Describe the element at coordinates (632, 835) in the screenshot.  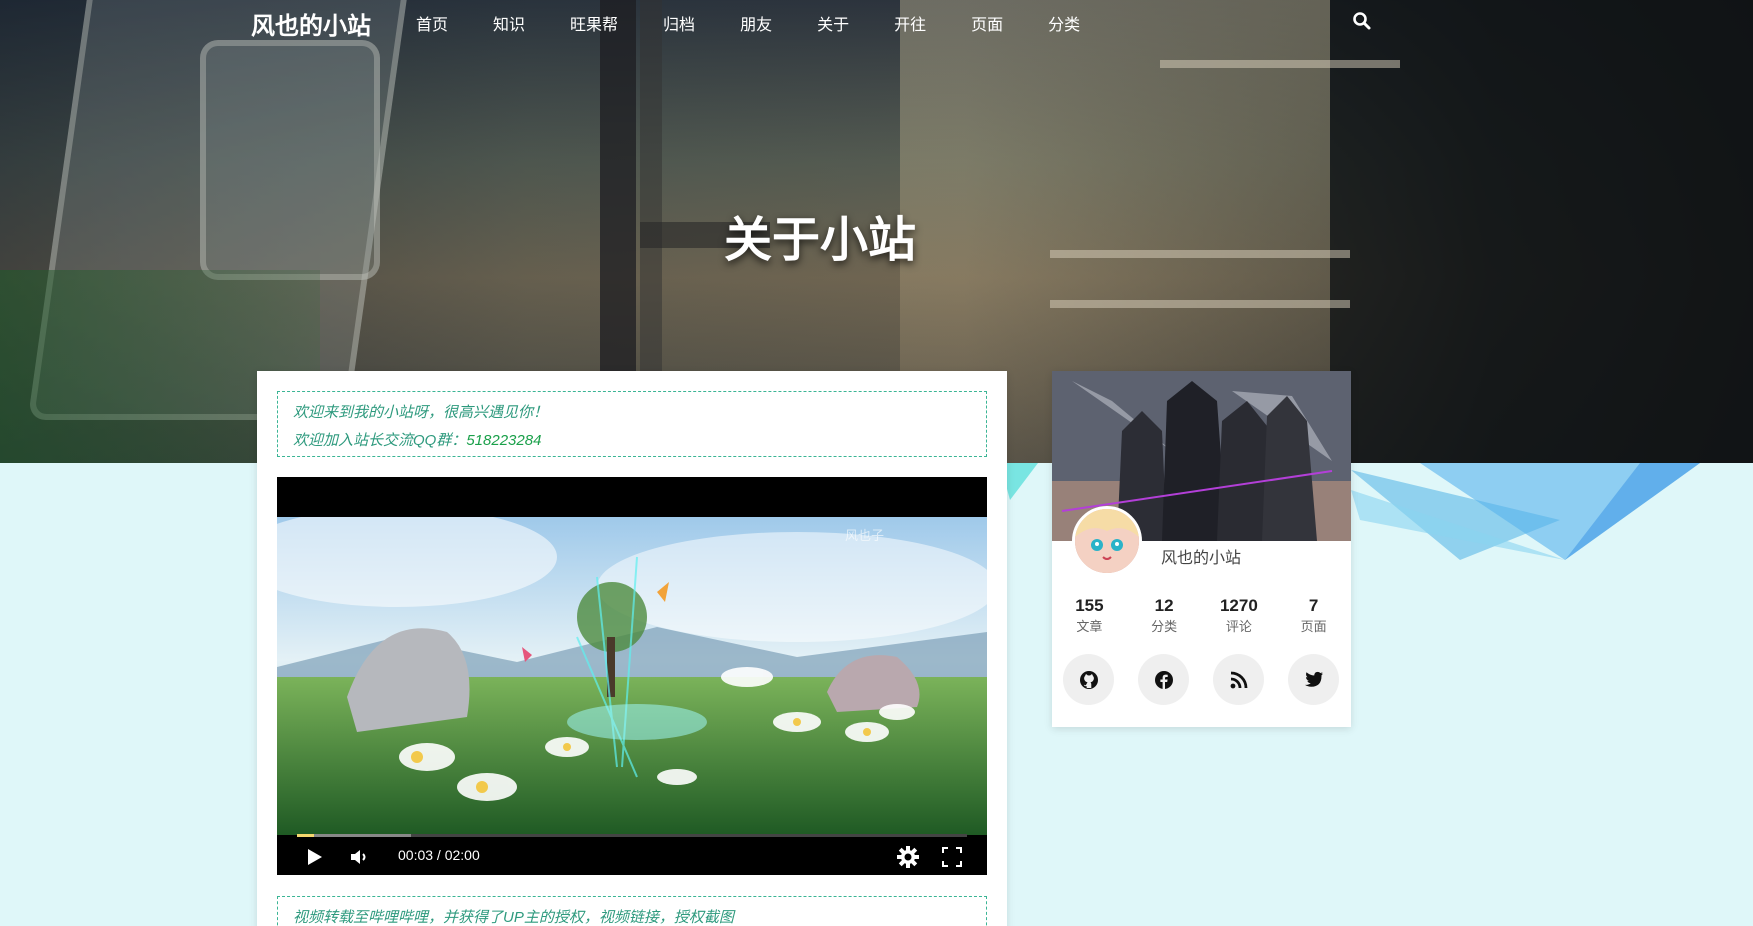
I see `video-progress-bar` at that location.